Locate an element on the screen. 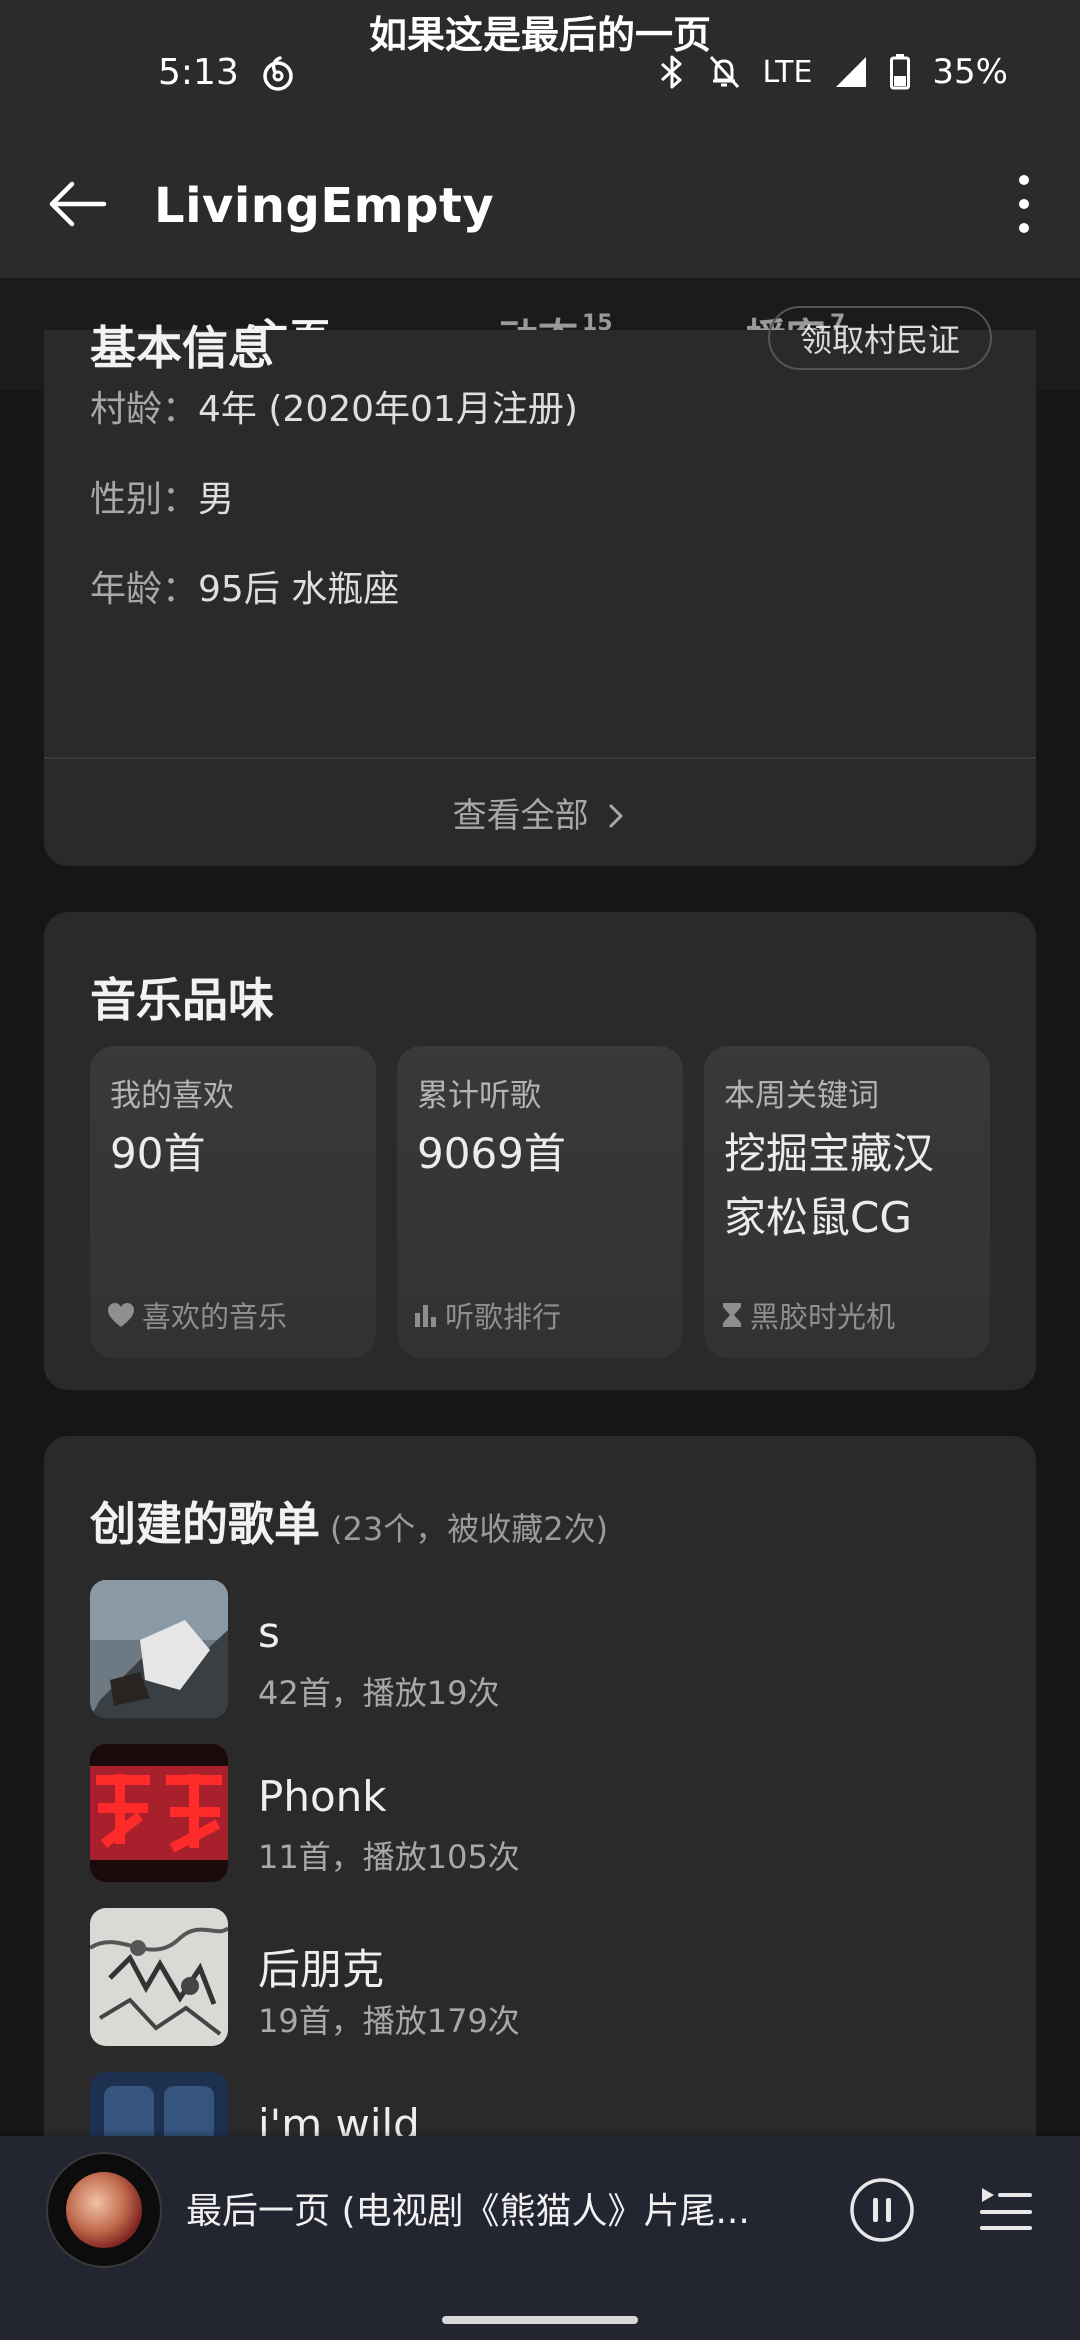 Image resolution: width=1080 pixels, height=2340 pixels. divider is located at coordinates (540, 758).